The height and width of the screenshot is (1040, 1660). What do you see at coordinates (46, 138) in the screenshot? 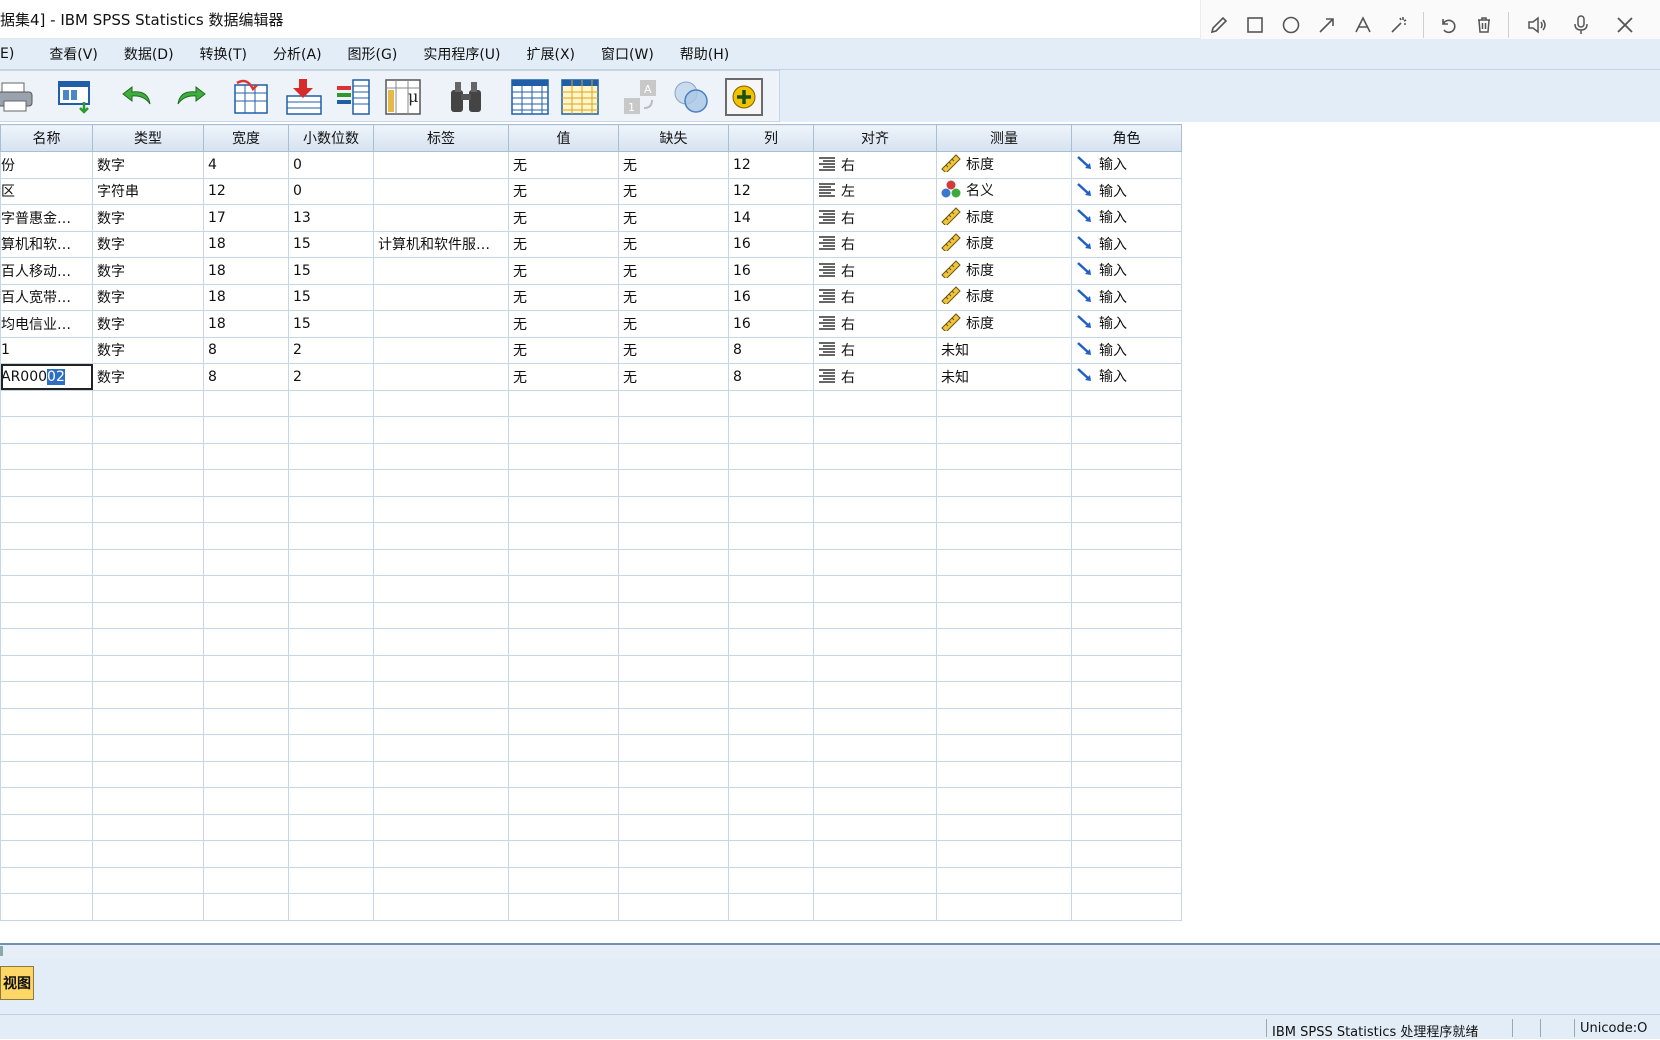
I see `column-header-name: 名称` at bounding box center [46, 138].